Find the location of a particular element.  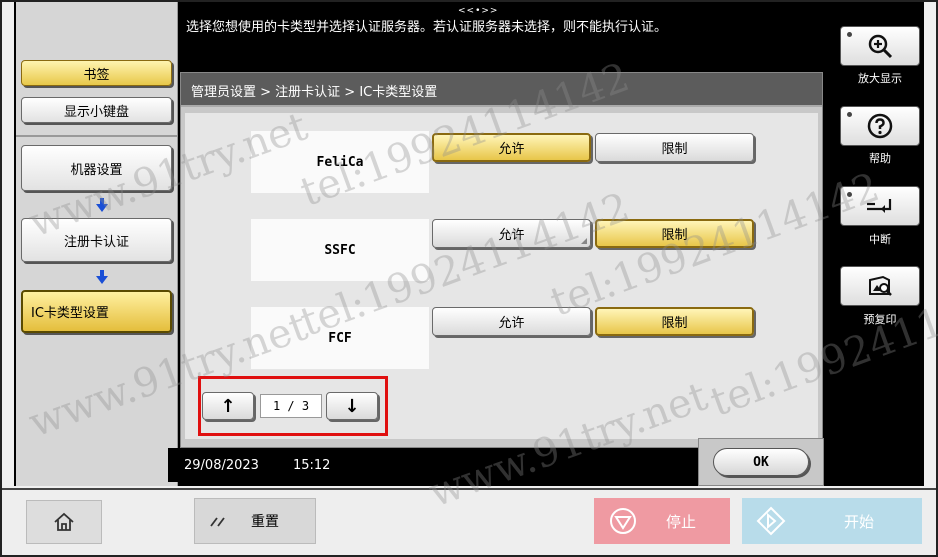

preview-label: 预复印 is located at coordinates (880, 319).